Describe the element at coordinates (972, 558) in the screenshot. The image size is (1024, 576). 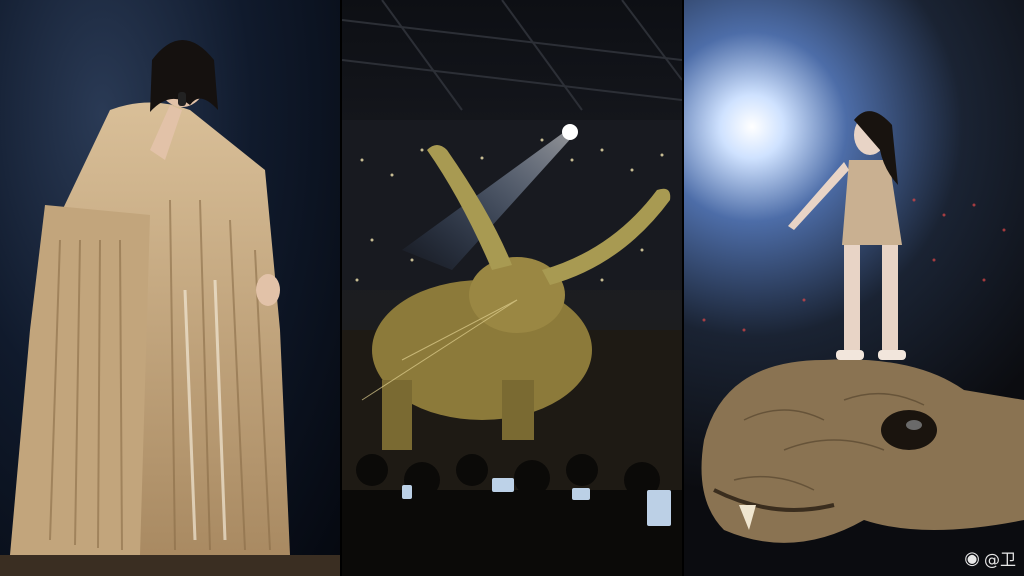
I see `weibo-logo-icon: ◉` at that location.